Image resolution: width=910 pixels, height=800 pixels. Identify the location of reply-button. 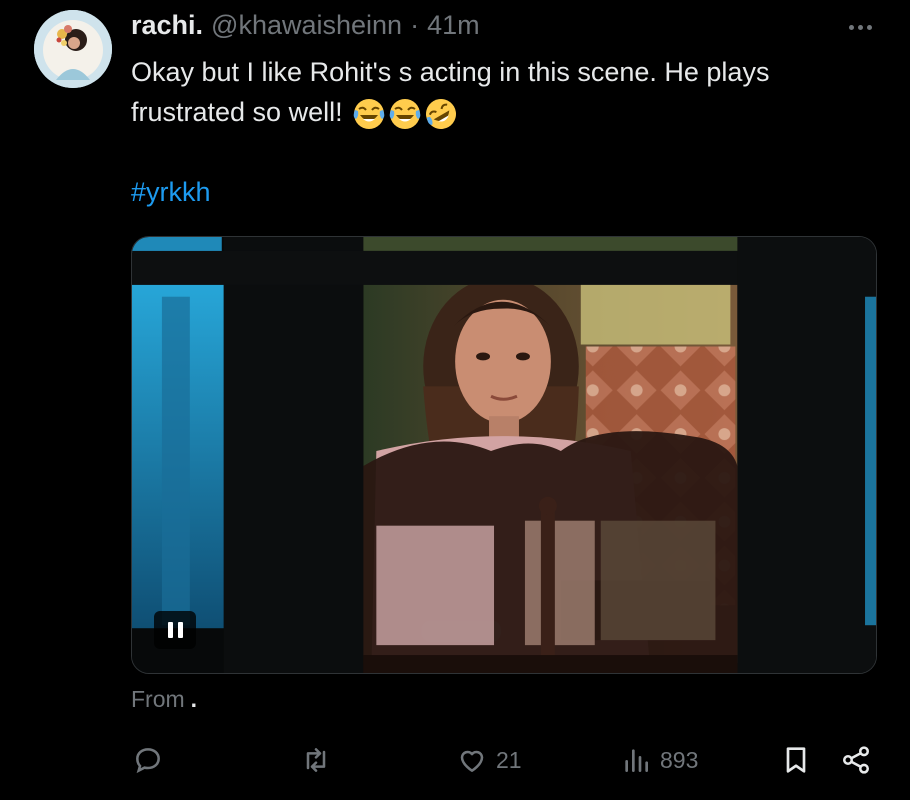
(152, 760).